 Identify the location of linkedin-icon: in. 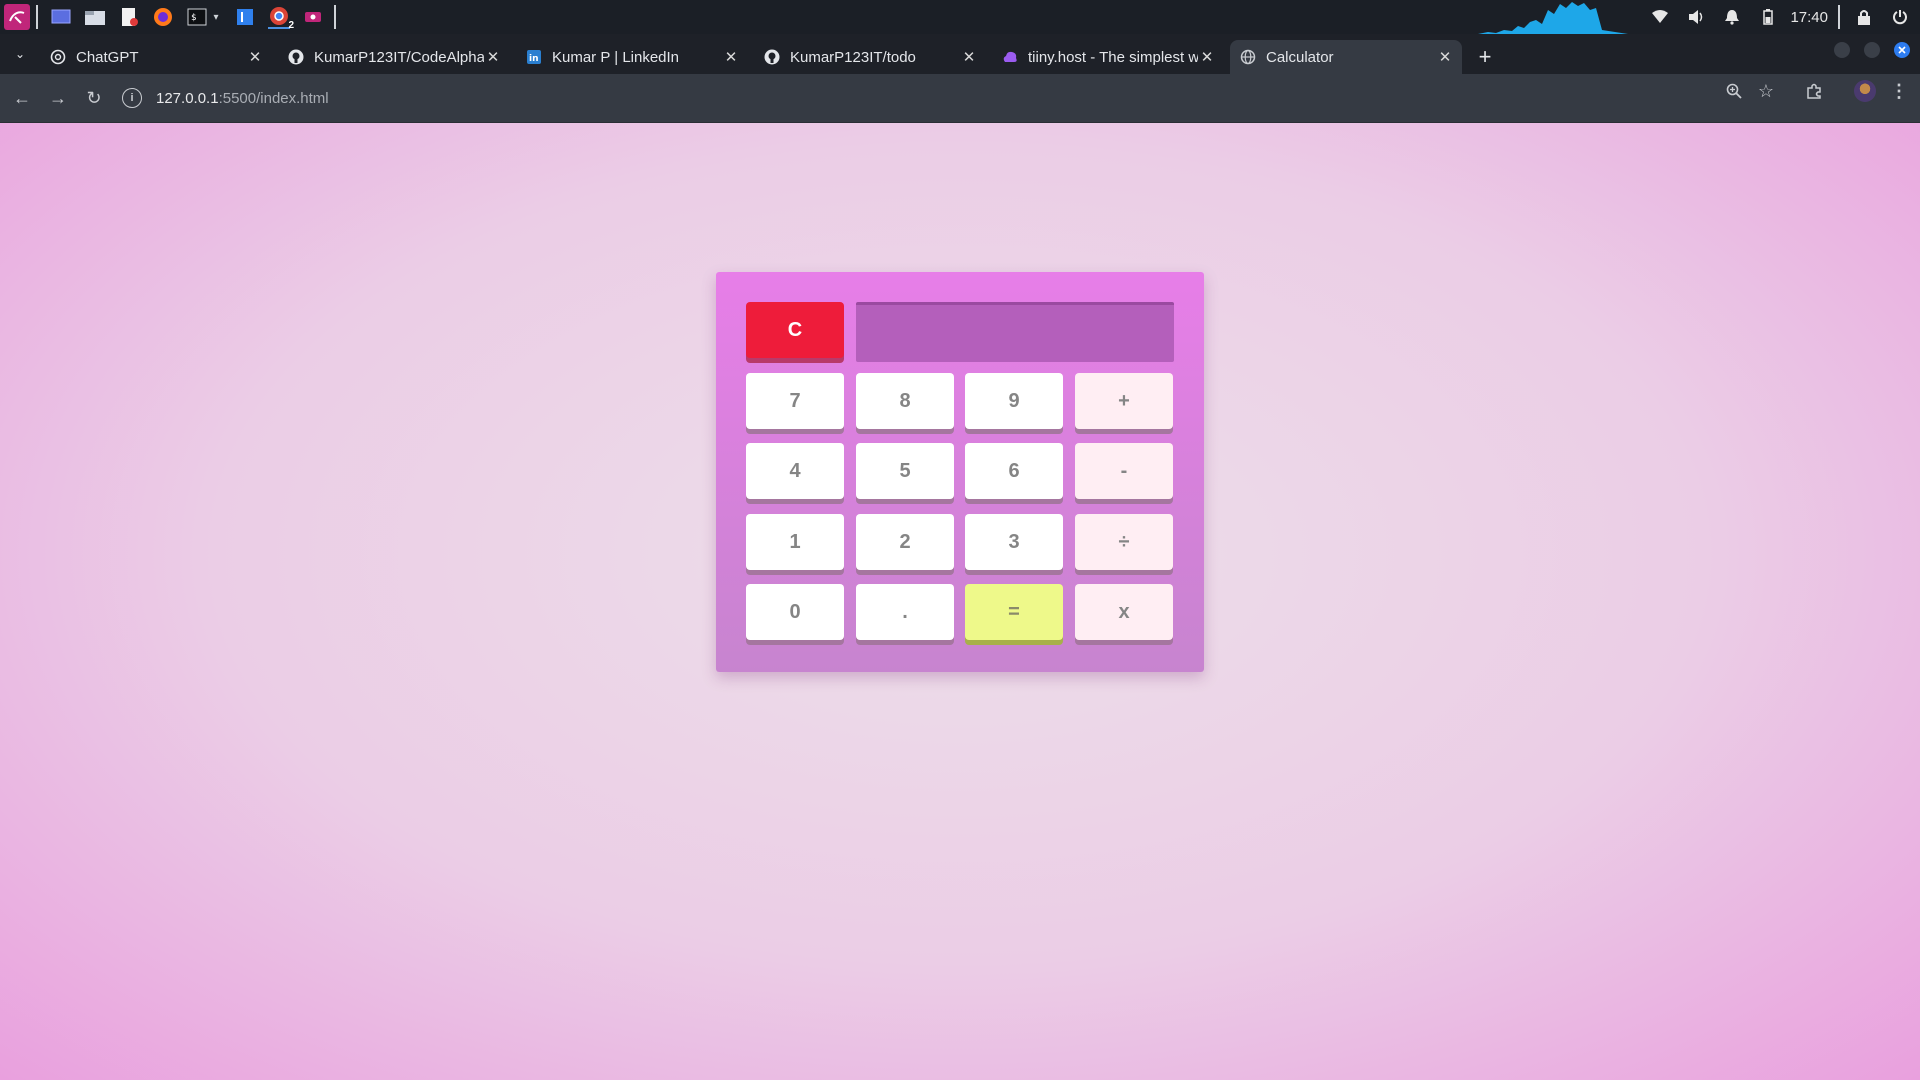
(534, 57).